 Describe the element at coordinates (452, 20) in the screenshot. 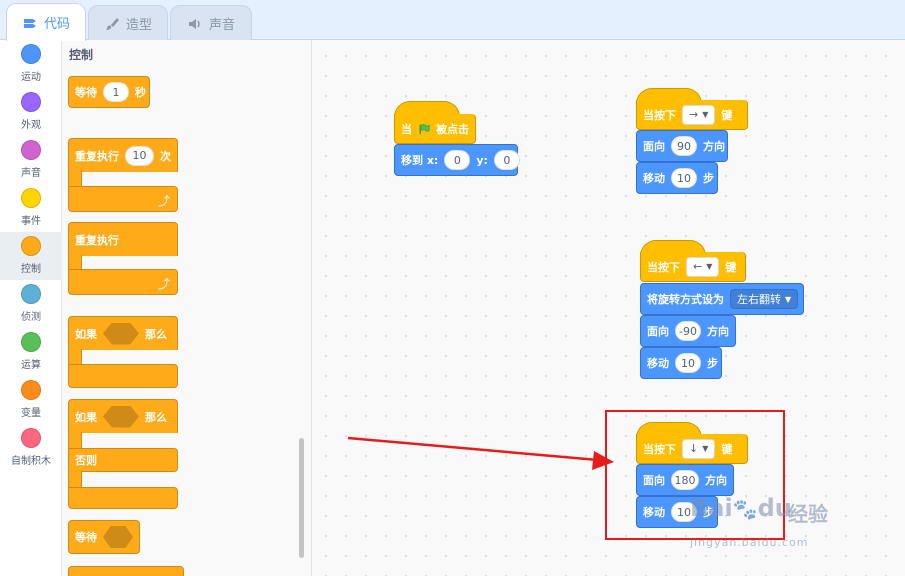

I see `editor-tabs: 代码 造型 声音` at that location.